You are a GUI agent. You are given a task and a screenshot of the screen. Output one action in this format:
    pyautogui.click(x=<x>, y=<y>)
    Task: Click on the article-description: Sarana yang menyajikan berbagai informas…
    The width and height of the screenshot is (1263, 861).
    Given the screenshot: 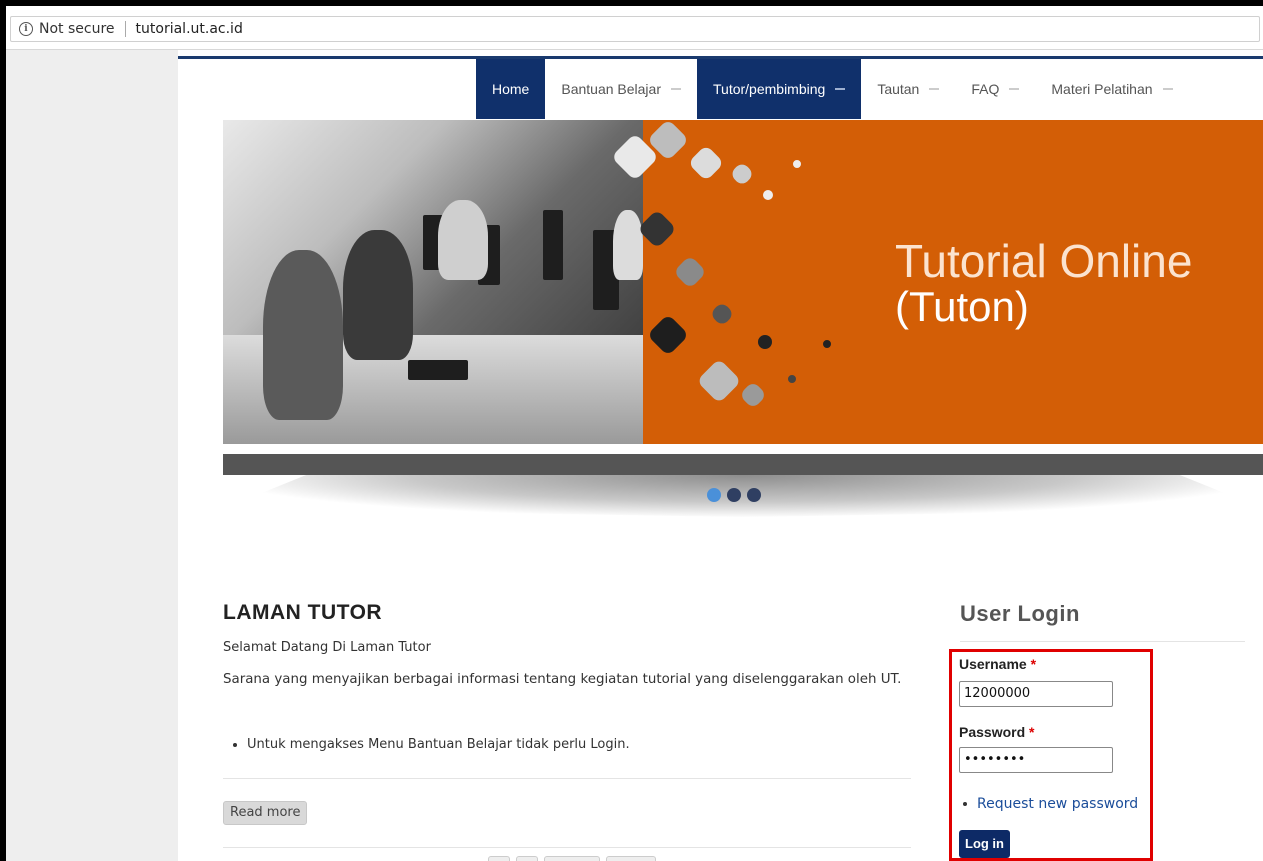 What is the action you would take?
    pyautogui.click(x=562, y=679)
    